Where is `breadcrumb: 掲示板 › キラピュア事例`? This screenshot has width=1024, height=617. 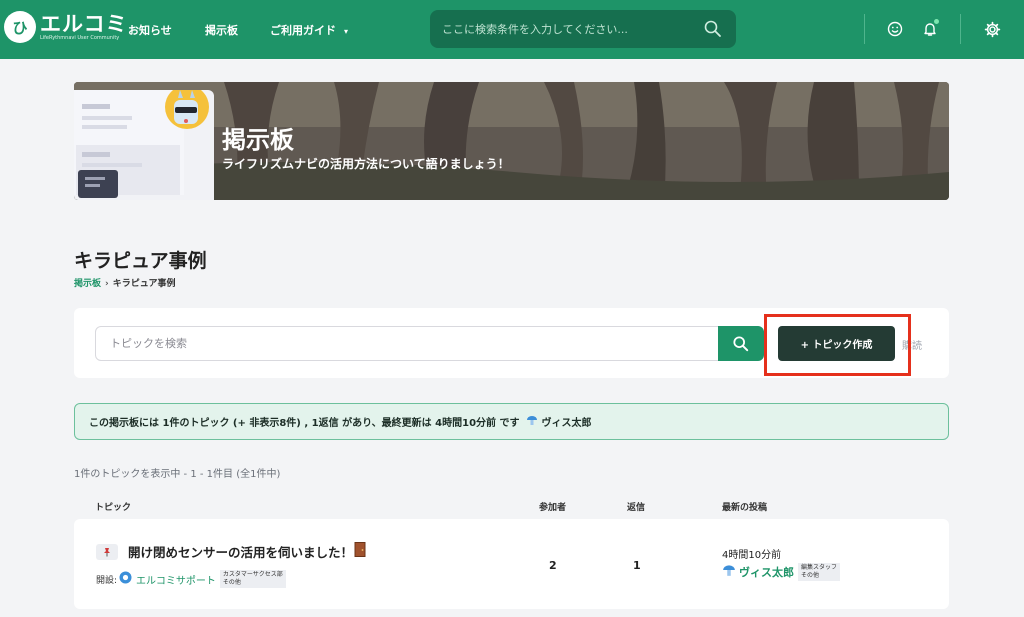
breadcrumb: 掲示板 › キラピュア事例 is located at coordinates (125, 282).